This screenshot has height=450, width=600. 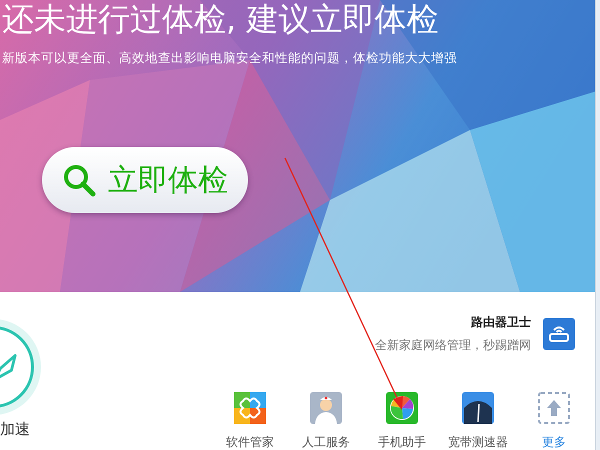 What do you see at coordinates (79, 180) in the screenshot?
I see `search-icon` at bounding box center [79, 180].